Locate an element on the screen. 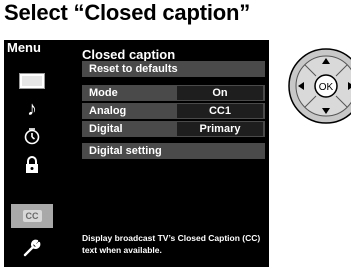  analog-row: Analog CC1 is located at coordinates (173, 111).